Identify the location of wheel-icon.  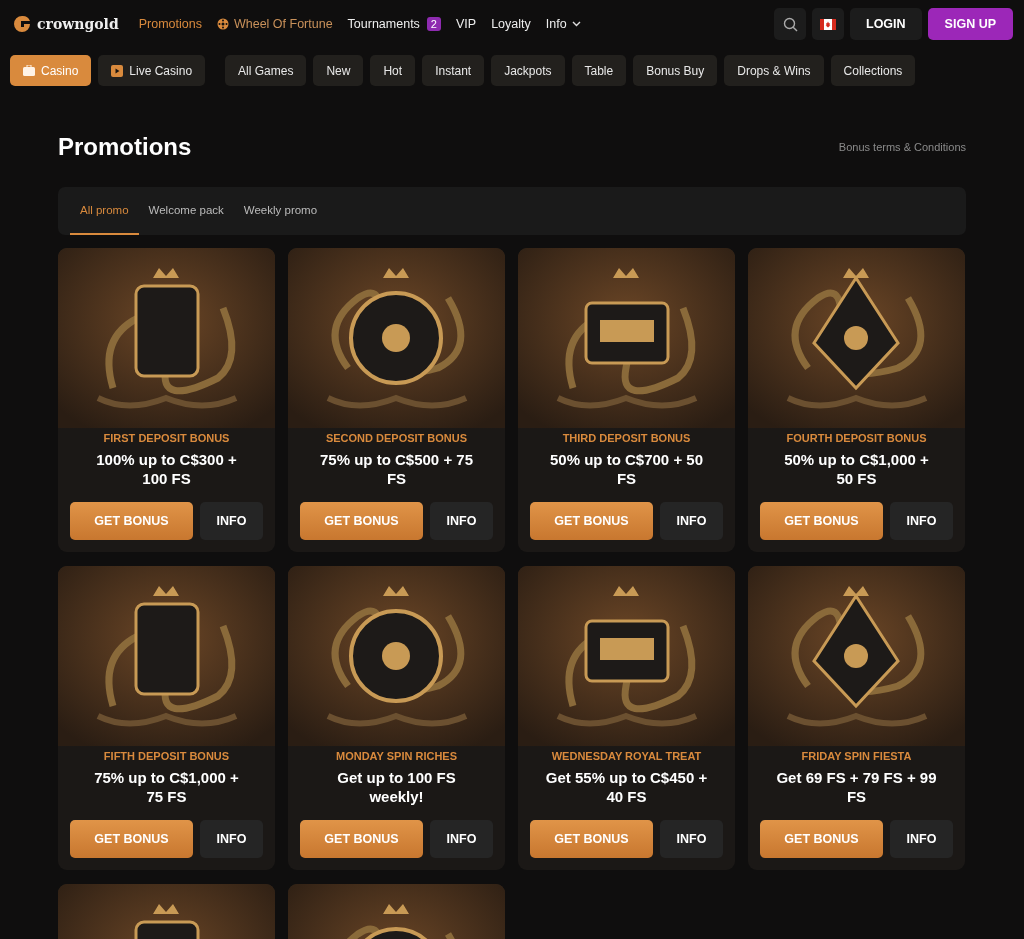
(222, 24).